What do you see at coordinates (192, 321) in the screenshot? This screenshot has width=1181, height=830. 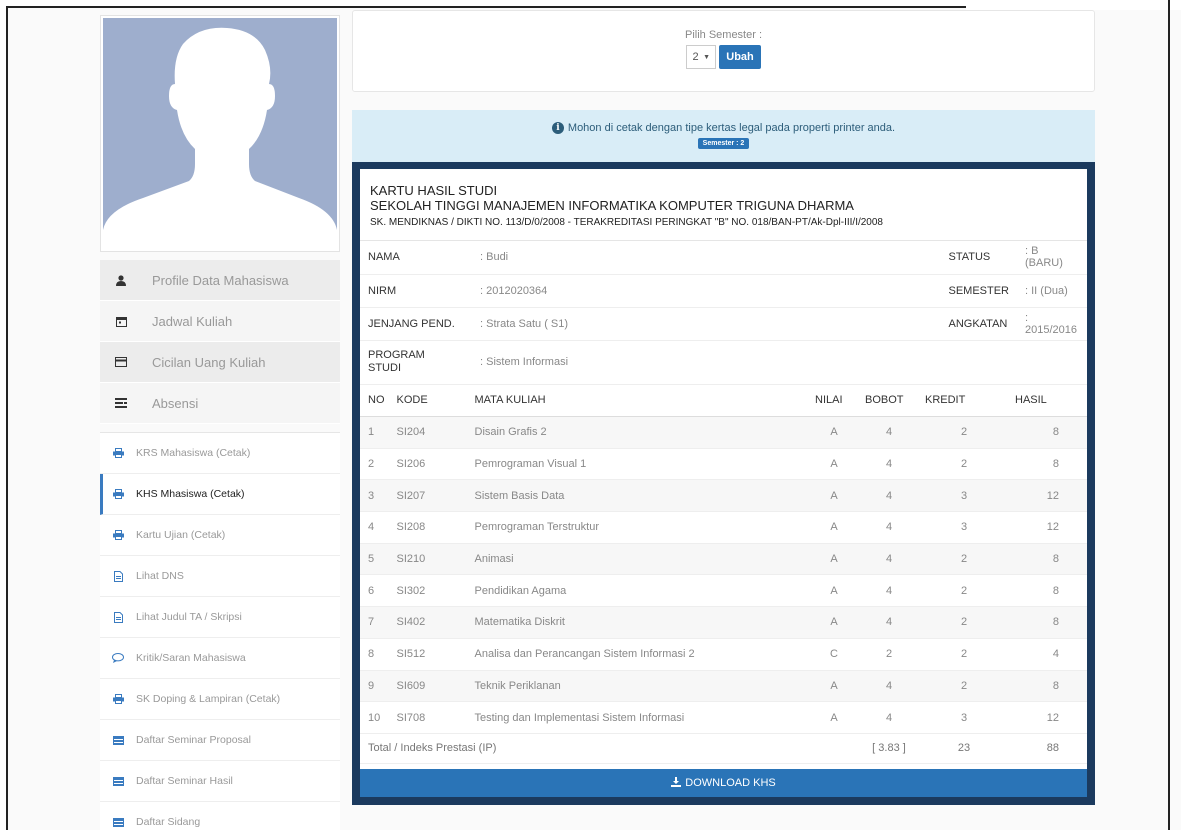 I see `menu-label: Jadwal Kuliah` at bounding box center [192, 321].